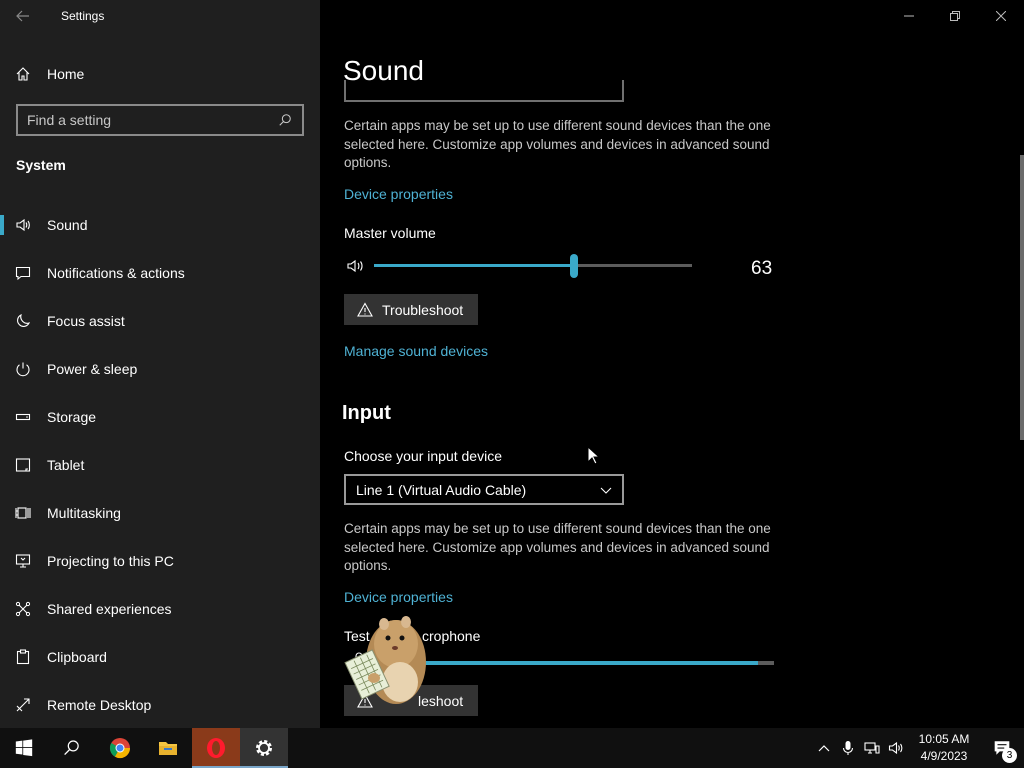 The width and height of the screenshot is (1024, 768). What do you see at coordinates (416, 351) in the screenshot?
I see `manage-sound-devices-link: Manage sound devices` at bounding box center [416, 351].